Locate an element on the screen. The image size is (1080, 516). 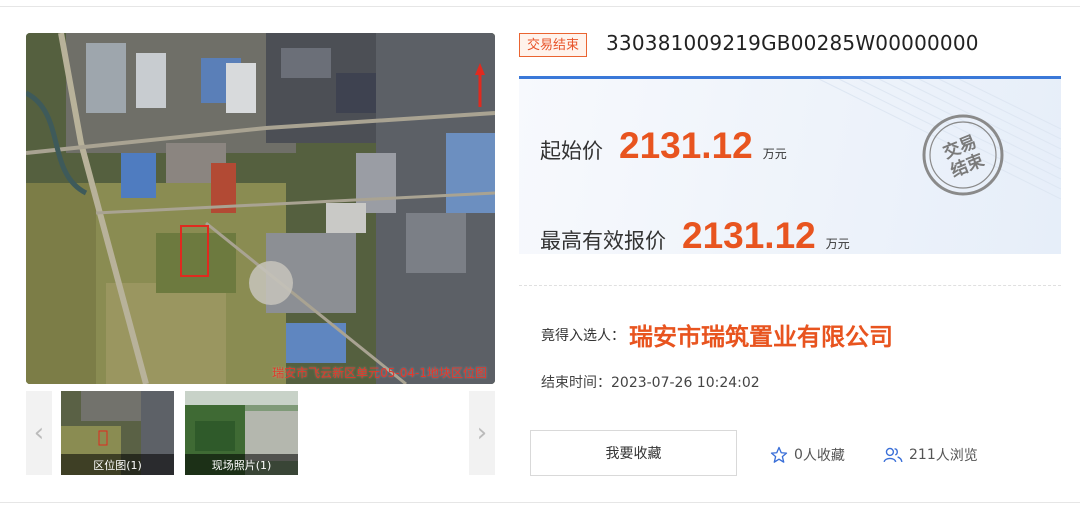
users-icon is located at coordinates (893, 455).